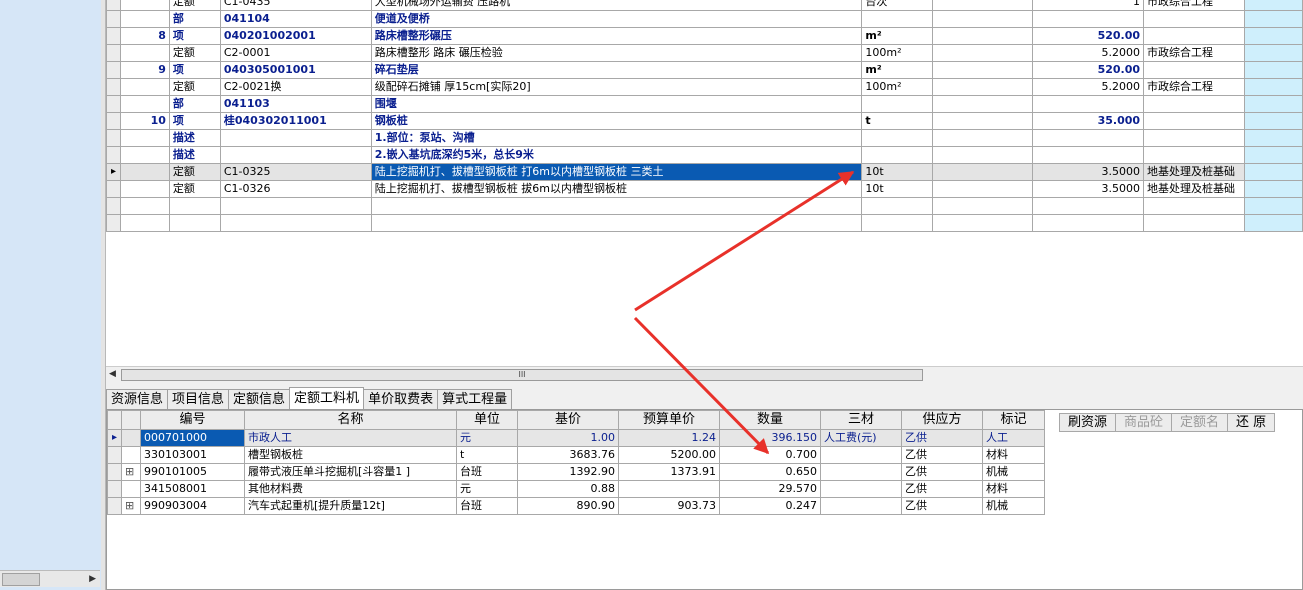 The height and width of the screenshot is (590, 1303). What do you see at coordinates (704, 70) in the screenshot?
I see `table-row: 9 项 040305001001 碎石垫层 m² 520.00` at bounding box center [704, 70].